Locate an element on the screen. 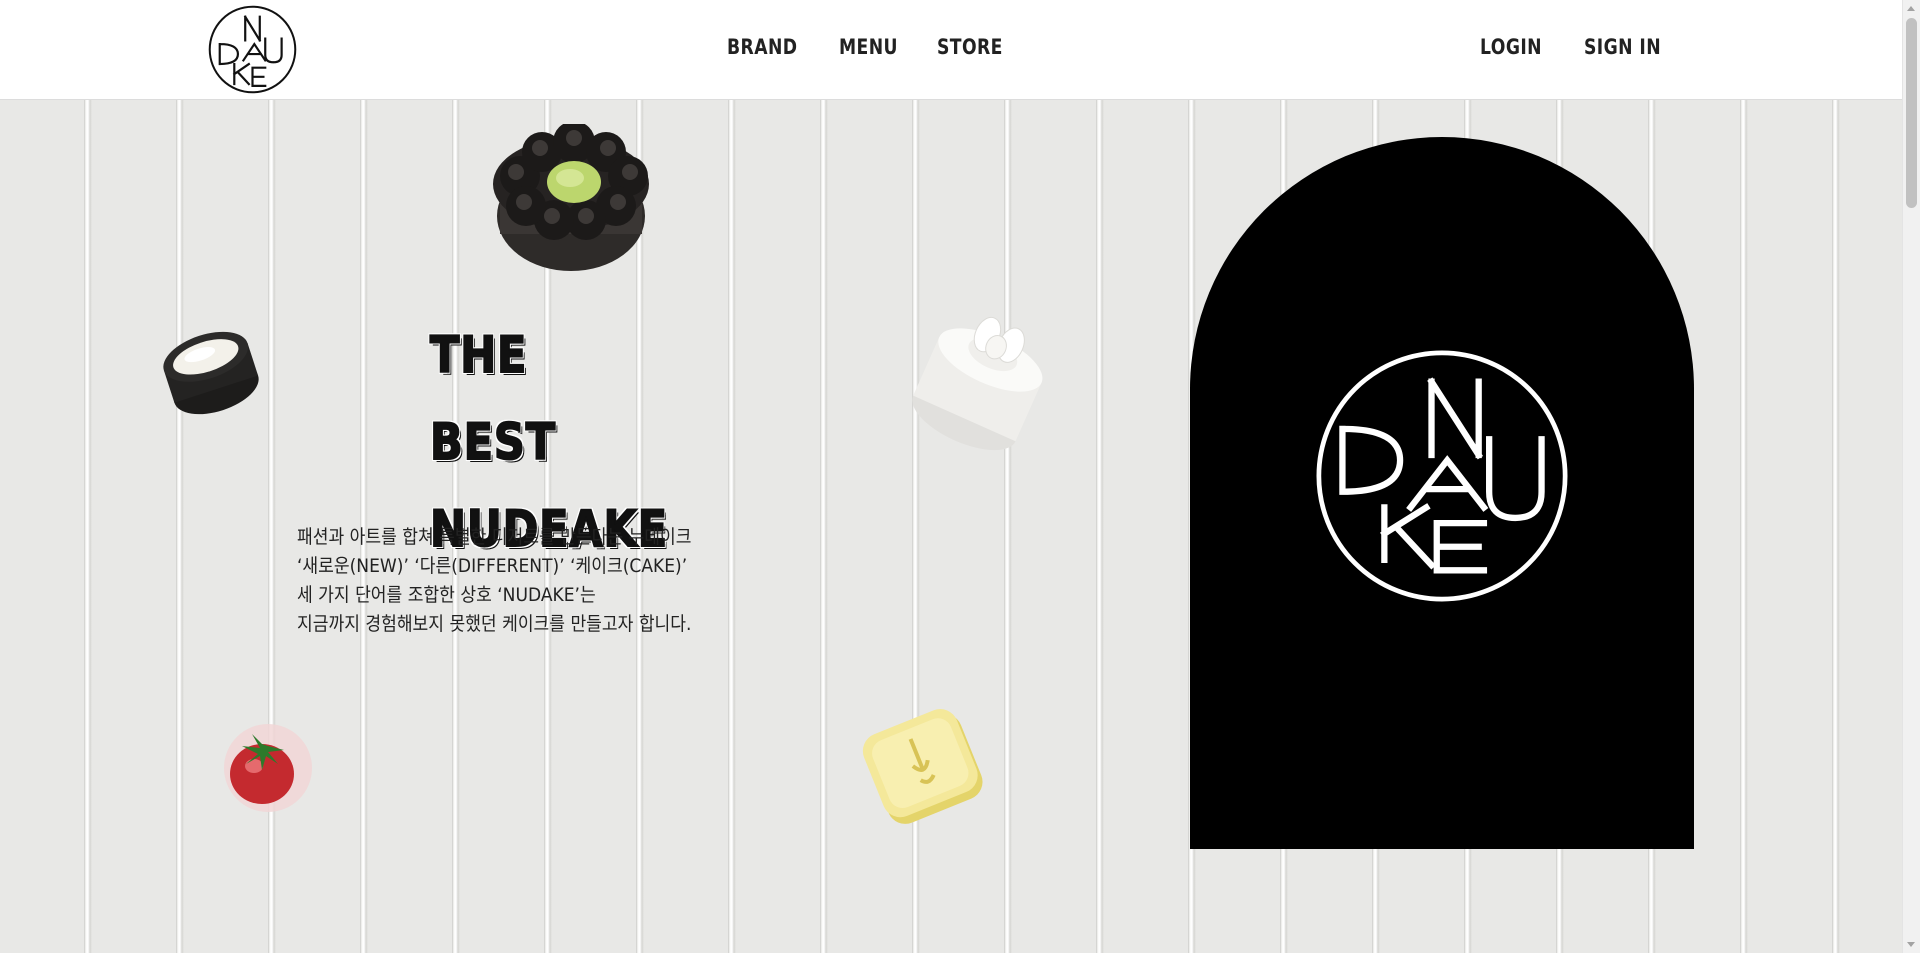  main-nav: BRAND MENU STORE is located at coordinates (885, 47).